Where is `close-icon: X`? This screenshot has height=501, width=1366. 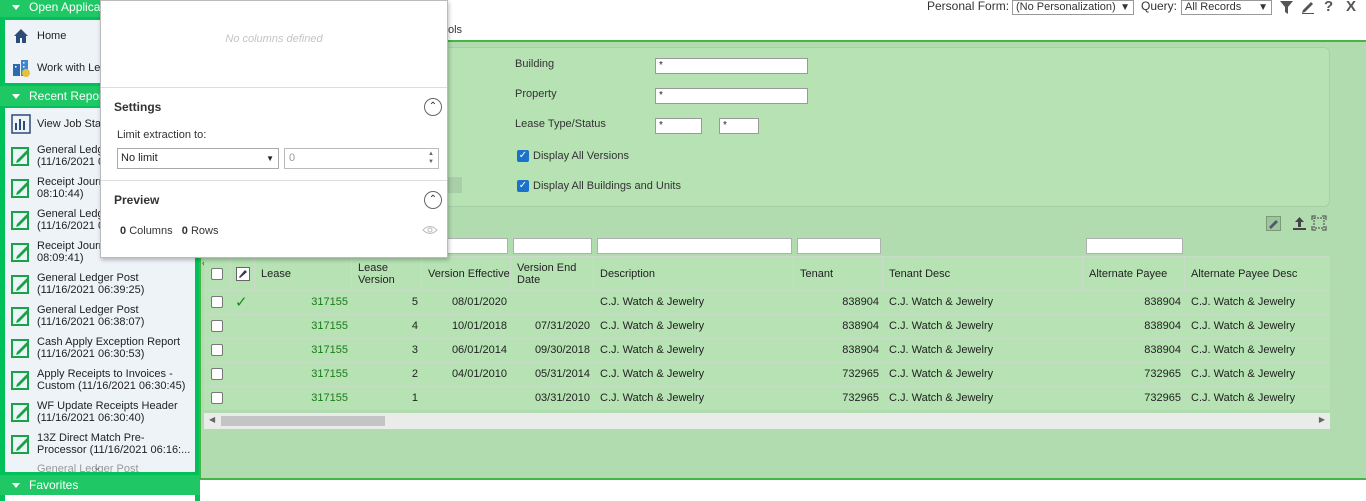 close-icon: X is located at coordinates (1351, 7).